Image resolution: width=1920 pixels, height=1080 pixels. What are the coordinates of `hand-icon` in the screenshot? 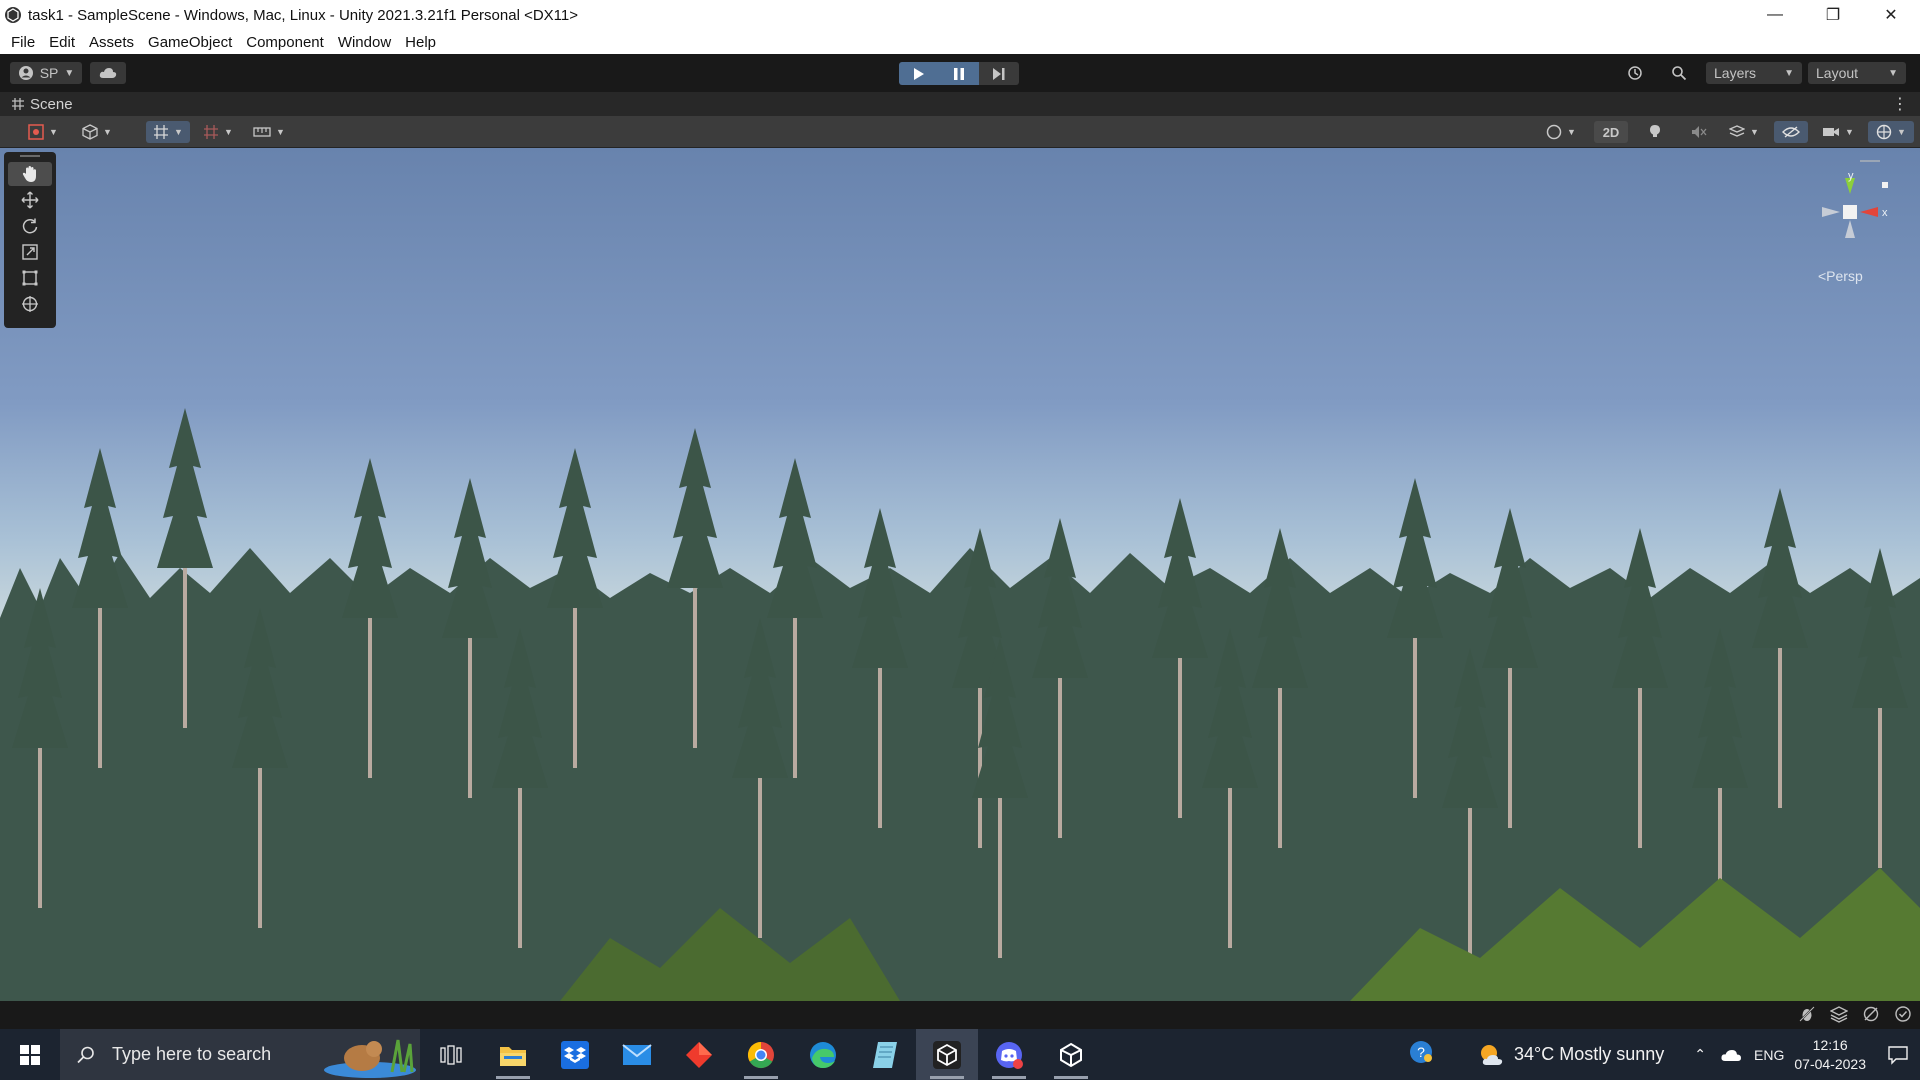 It's located at (29, 174).